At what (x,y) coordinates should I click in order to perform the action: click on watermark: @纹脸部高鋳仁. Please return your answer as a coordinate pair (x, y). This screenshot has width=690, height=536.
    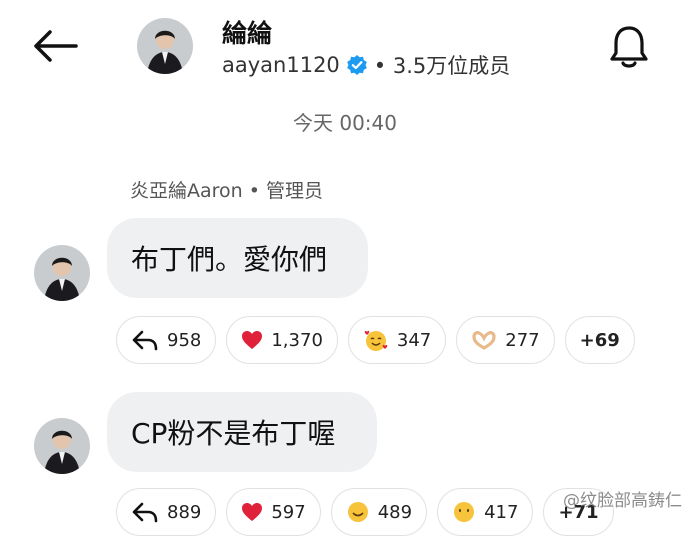
    Looking at the image, I should click on (622, 498).